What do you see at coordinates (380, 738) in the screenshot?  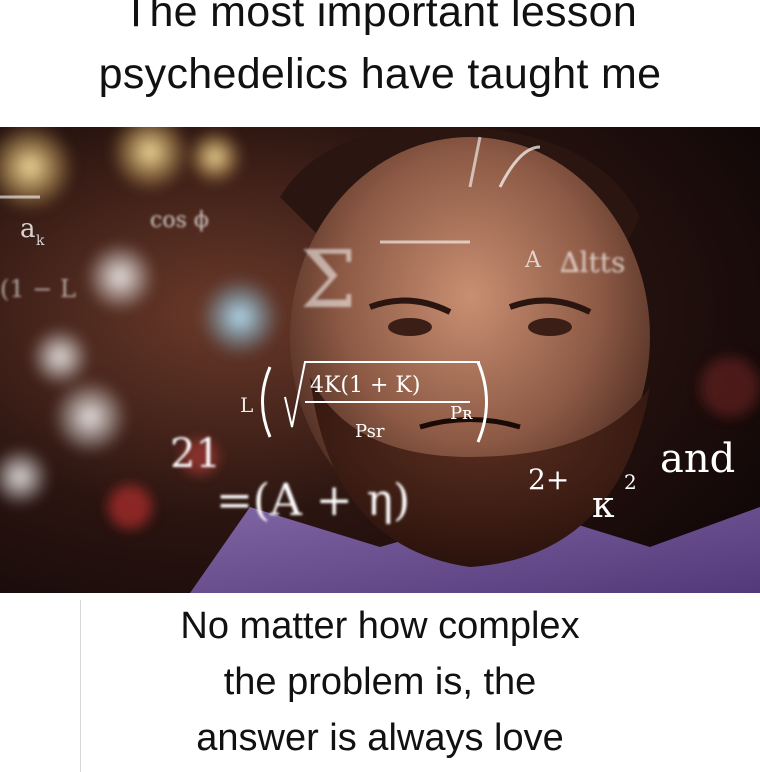 I see `bottom-caption-line-3: answer is always love` at bounding box center [380, 738].